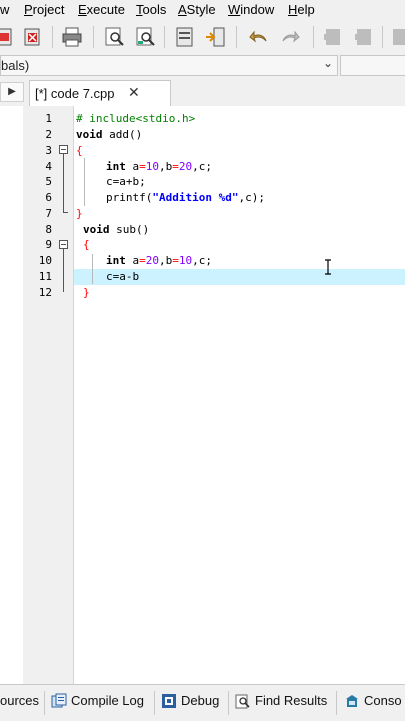  Describe the element at coordinates (15, 65) in the screenshot. I see `class-browser-value: bals)` at that location.